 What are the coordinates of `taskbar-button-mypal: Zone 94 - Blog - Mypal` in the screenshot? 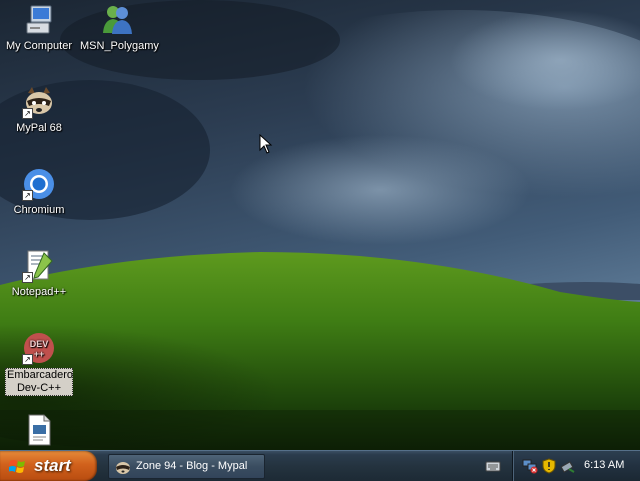 It's located at (186, 466).